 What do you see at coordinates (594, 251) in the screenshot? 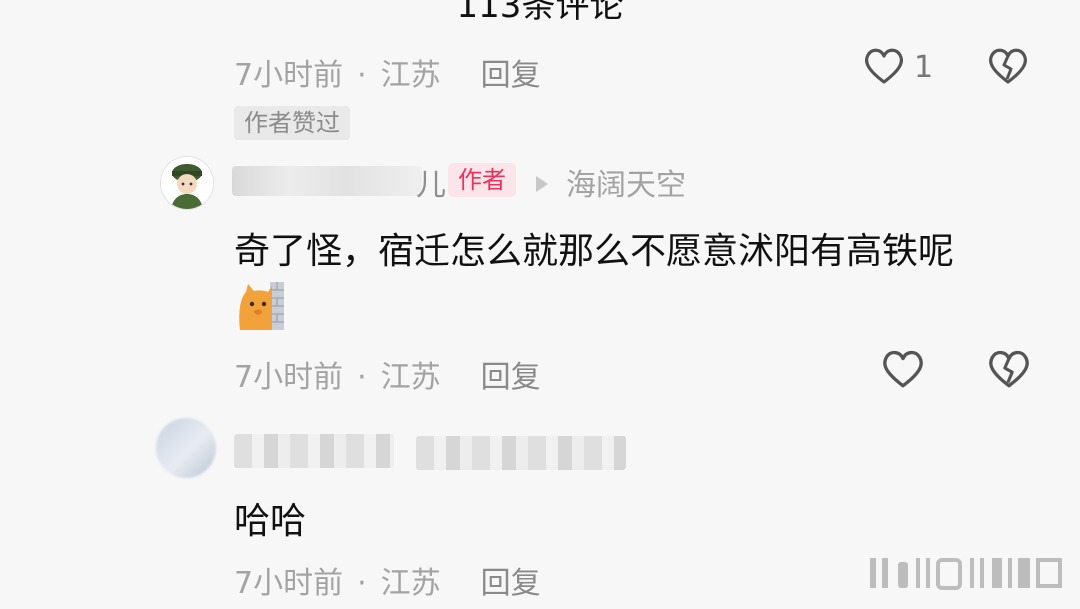
I see `comment-text: 奇了怪，宿迁怎么就那么不愿意沭阳有高铁呢` at bounding box center [594, 251].